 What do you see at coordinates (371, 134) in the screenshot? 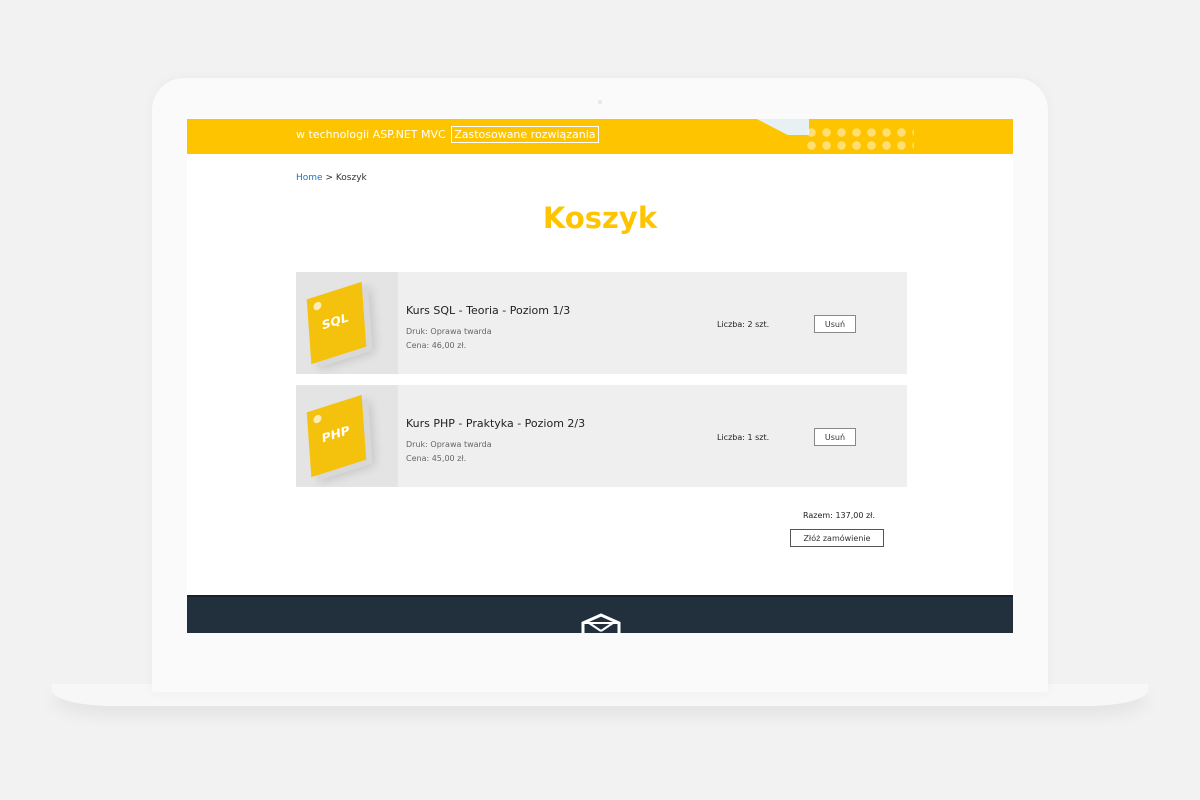
I see `banner-tagline: w technologii ASP.NET MVC` at bounding box center [371, 134].